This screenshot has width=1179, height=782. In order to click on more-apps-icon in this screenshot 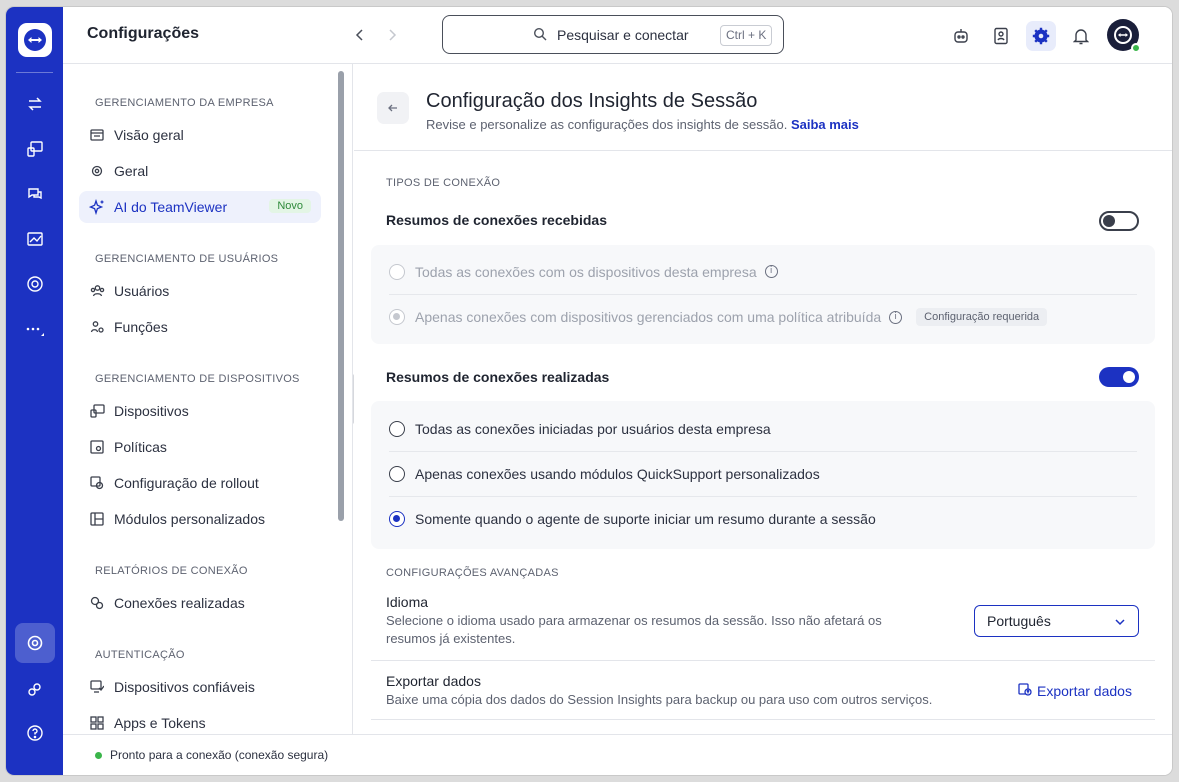, I will do `click(35, 329)`.